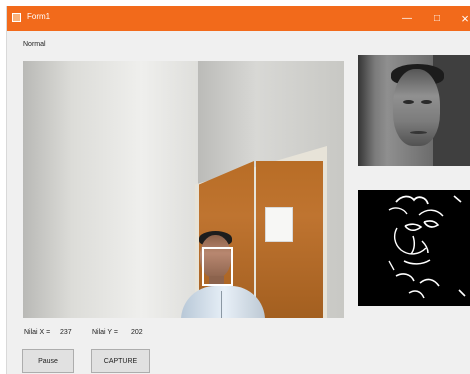 This screenshot has height=374, width=470. What do you see at coordinates (426, 102) in the screenshot?
I see `face-preview-right-eye` at bounding box center [426, 102].